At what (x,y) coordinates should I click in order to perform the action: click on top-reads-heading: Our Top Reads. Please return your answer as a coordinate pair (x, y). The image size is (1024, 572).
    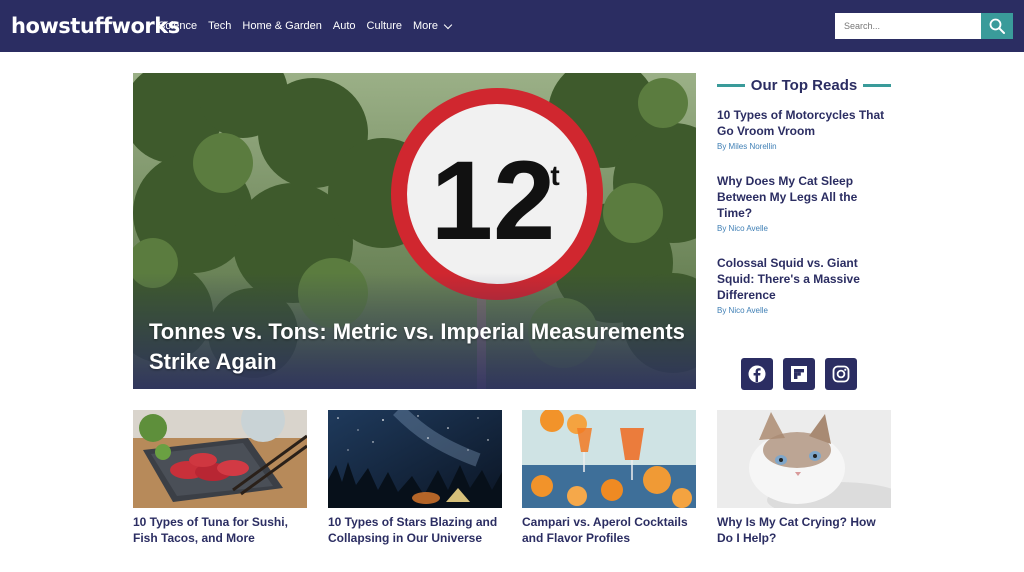
    Looking at the image, I should click on (804, 85).